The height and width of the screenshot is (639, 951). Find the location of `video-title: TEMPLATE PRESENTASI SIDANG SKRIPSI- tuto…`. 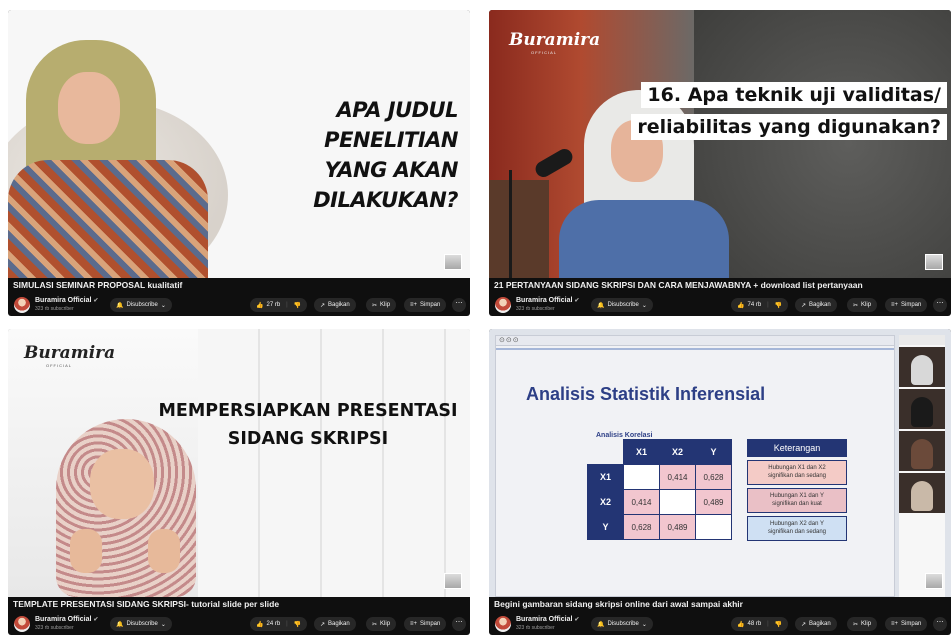

video-title: TEMPLATE PRESENTASI SIDANG SKRIPSI- tuto… is located at coordinates (239, 604).